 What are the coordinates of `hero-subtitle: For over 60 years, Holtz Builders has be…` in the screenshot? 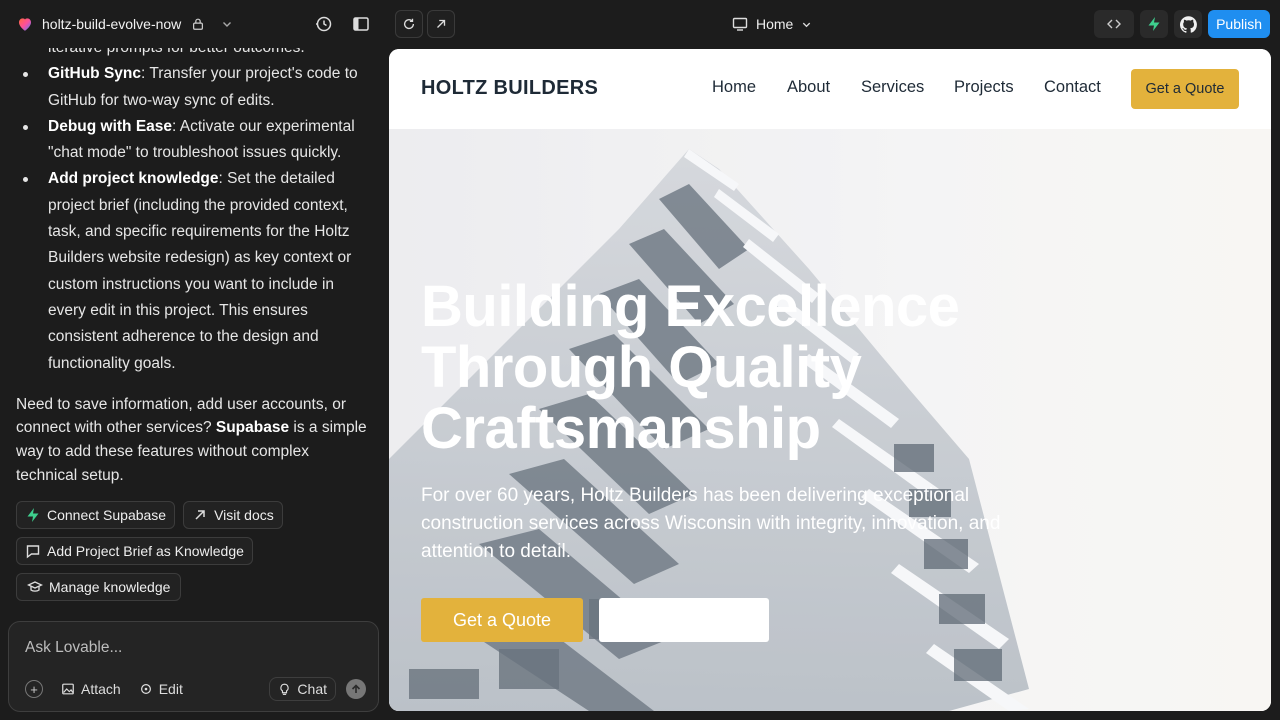 It's located at (711, 523).